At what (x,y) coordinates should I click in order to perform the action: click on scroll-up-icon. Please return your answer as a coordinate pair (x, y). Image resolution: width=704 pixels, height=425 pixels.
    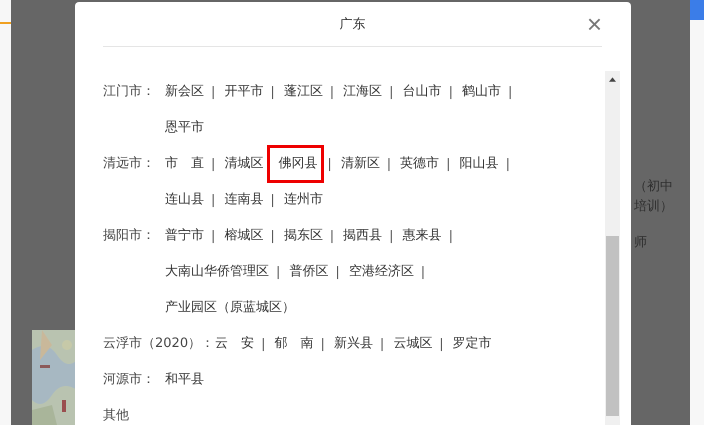
    Looking at the image, I should click on (612, 79).